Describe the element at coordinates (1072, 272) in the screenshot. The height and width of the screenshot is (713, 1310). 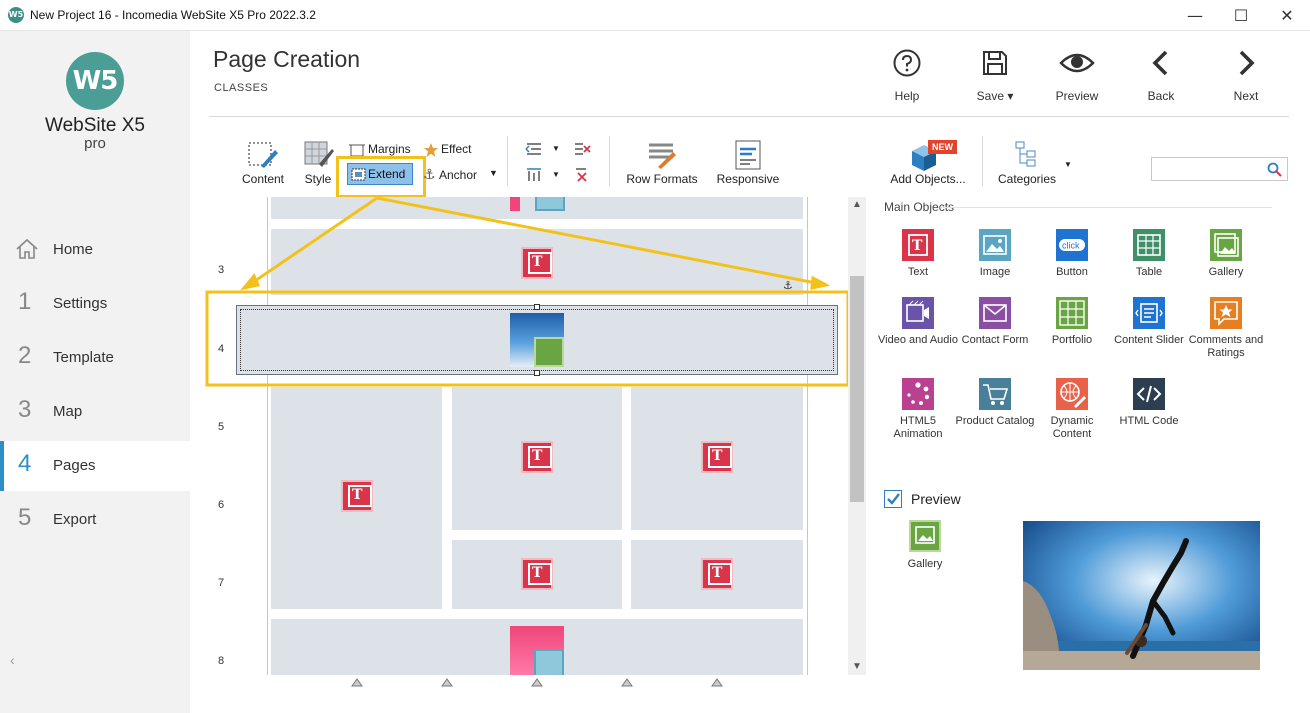
I see `object-label: Button` at that location.